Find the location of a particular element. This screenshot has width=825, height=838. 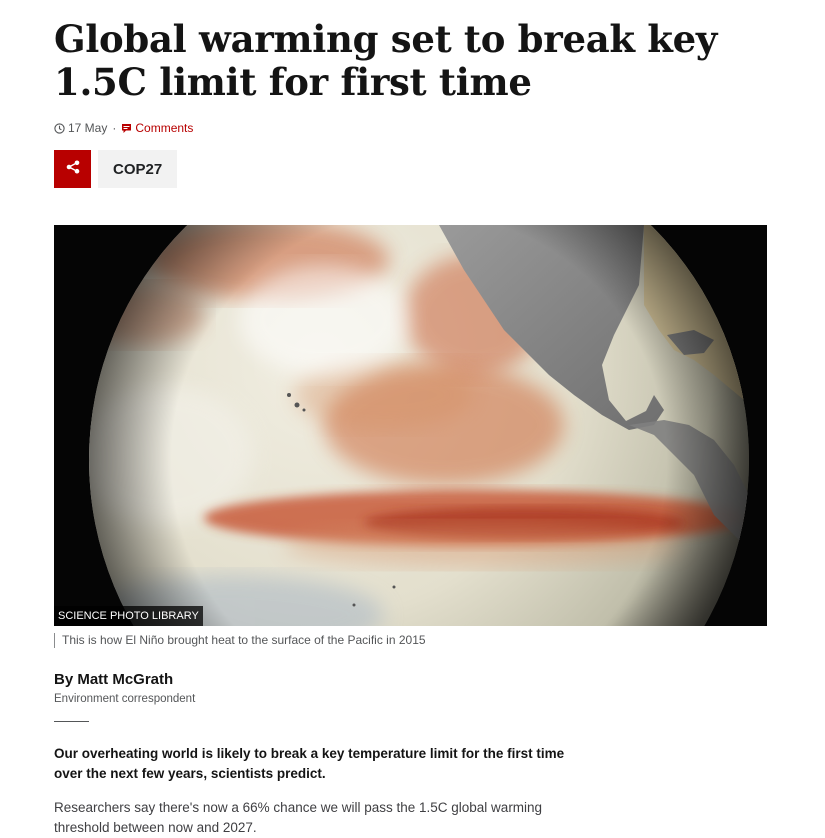

share-icon is located at coordinates (73, 169).